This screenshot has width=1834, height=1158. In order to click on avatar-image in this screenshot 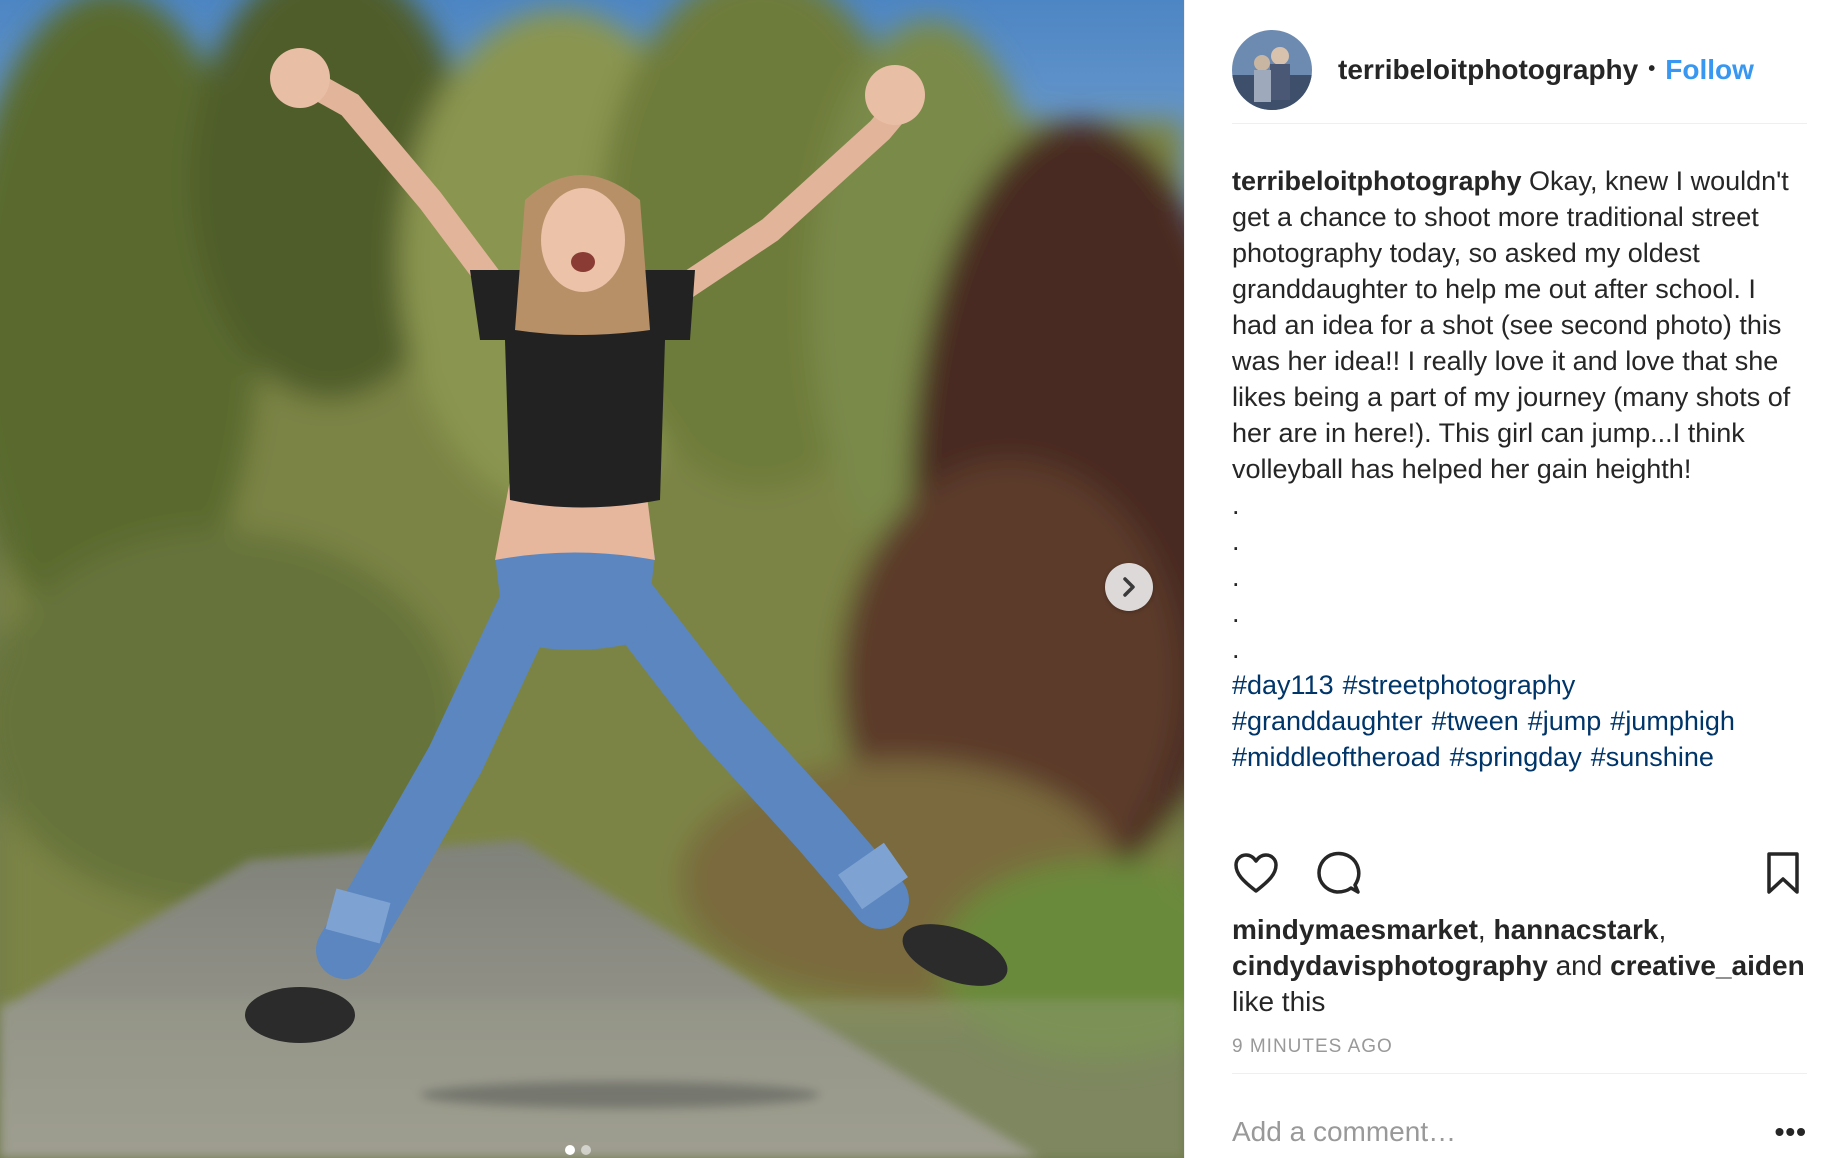, I will do `click(1272, 69)`.